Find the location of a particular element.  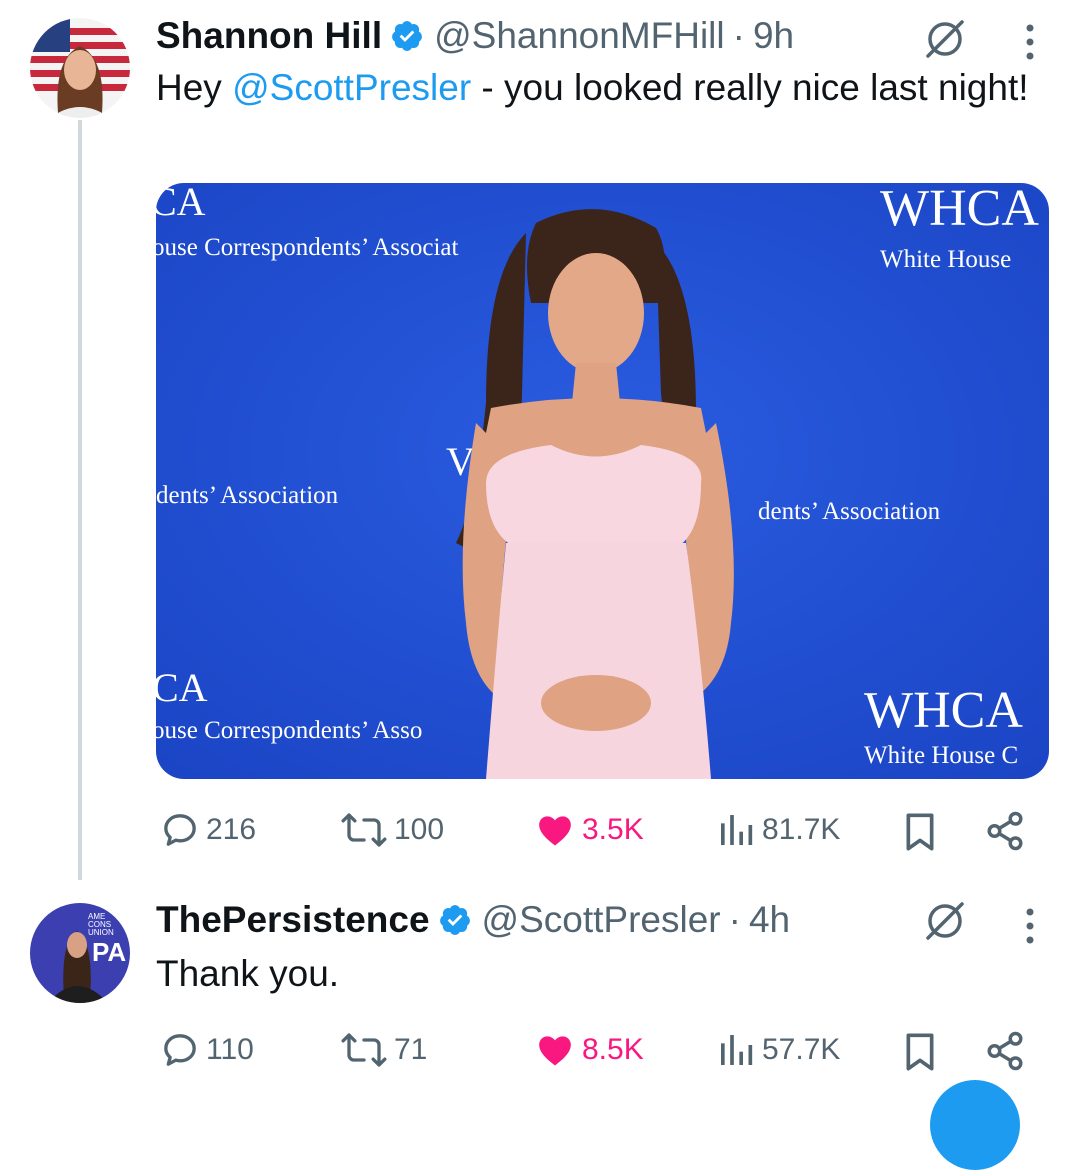

repost-button: 71 is located at coordinates (383, 1050).